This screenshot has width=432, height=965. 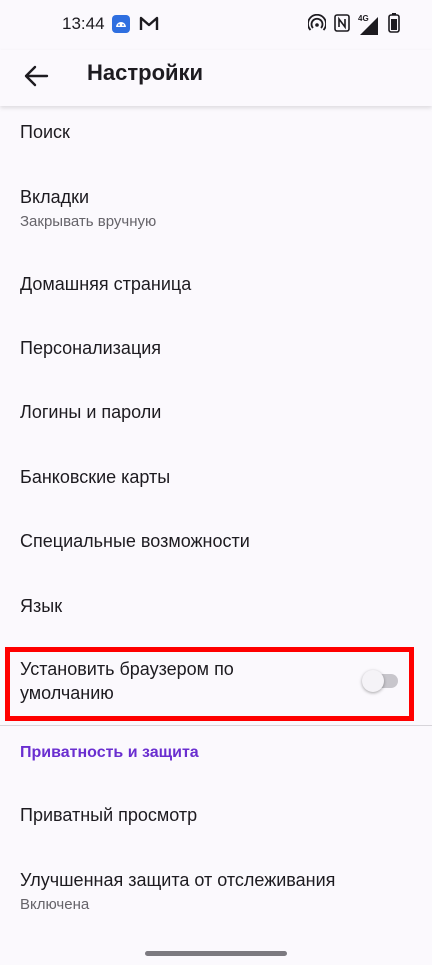 What do you see at coordinates (342, 25) in the screenshot?
I see `nfc-icon` at bounding box center [342, 25].